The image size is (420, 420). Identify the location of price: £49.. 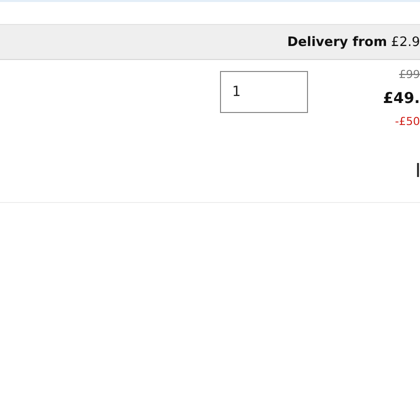
(401, 98).